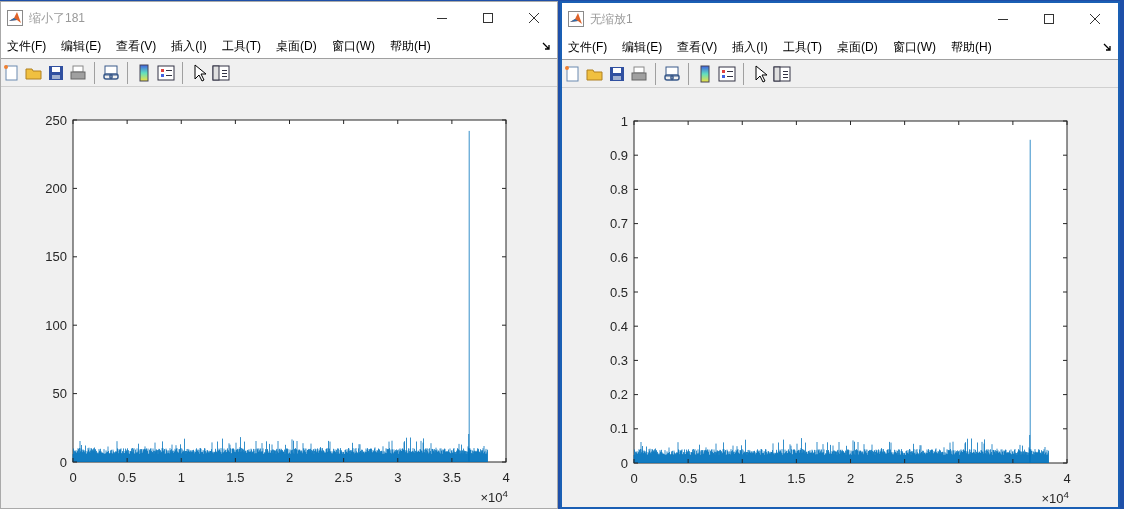 This screenshot has width=1124, height=509. What do you see at coordinates (56, 325) in the screenshot?
I see `y-tick-label: 100` at bounding box center [56, 325].